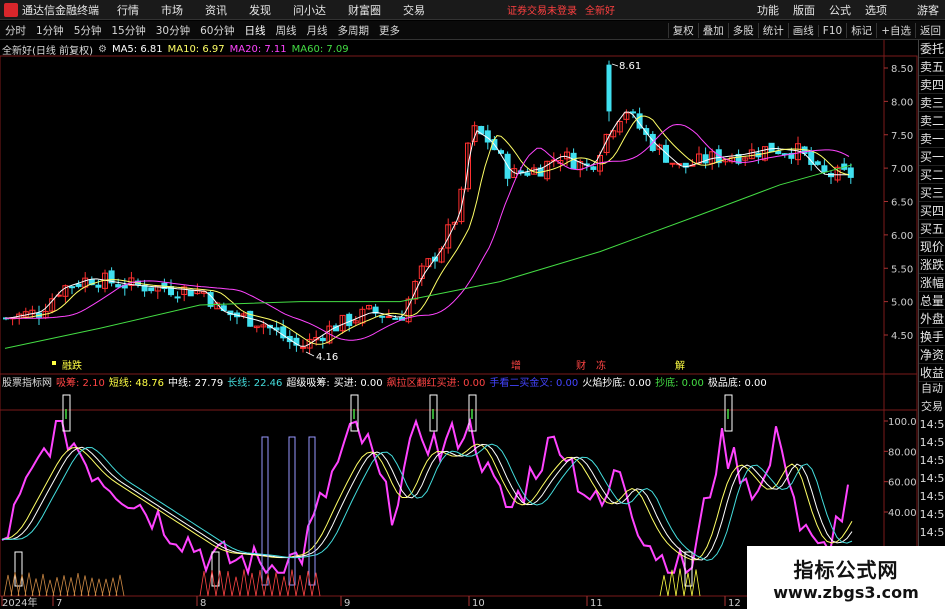 This screenshot has height=609, width=945. I want to click on quote-field-5: 卖一, so click(932, 140).